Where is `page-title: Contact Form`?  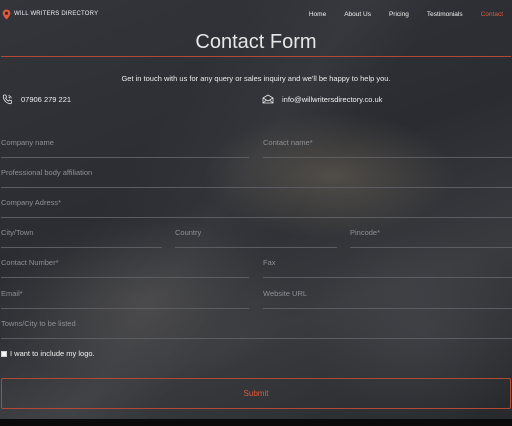 page-title: Contact Form is located at coordinates (256, 42).